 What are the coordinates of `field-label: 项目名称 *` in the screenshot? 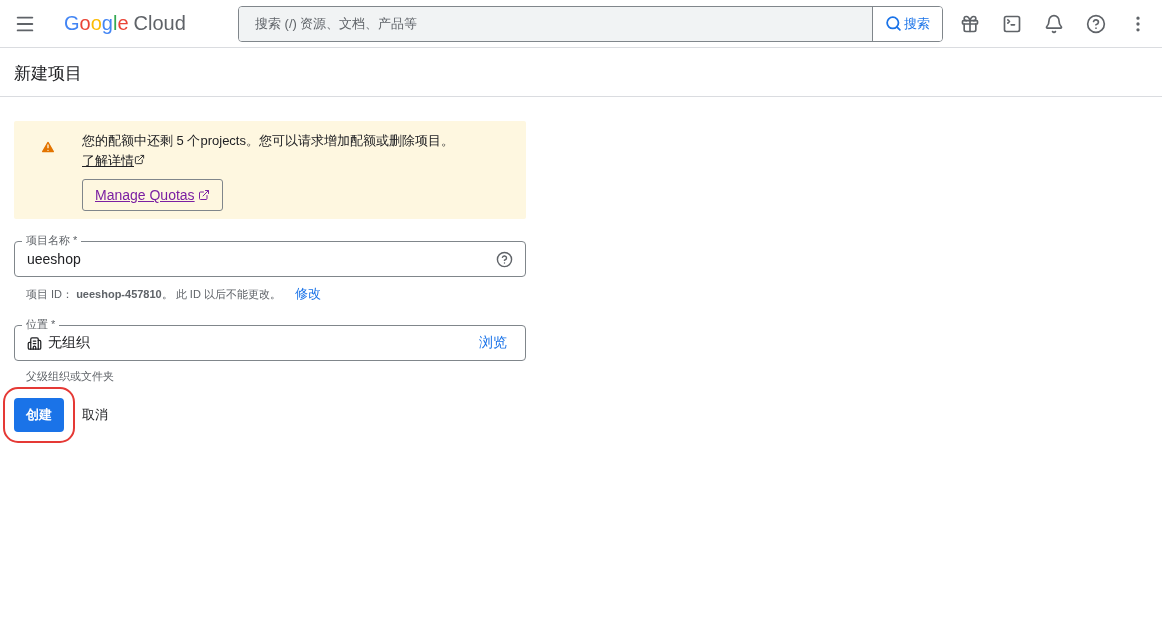 It's located at (52, 240).